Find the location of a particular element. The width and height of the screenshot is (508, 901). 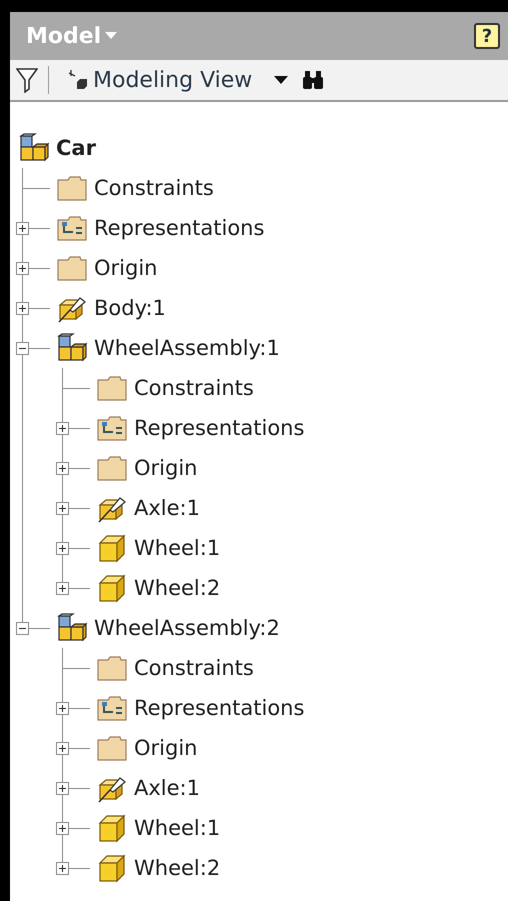

tree-item: WheelAssembly:2 is located at coordinates (187, 628).